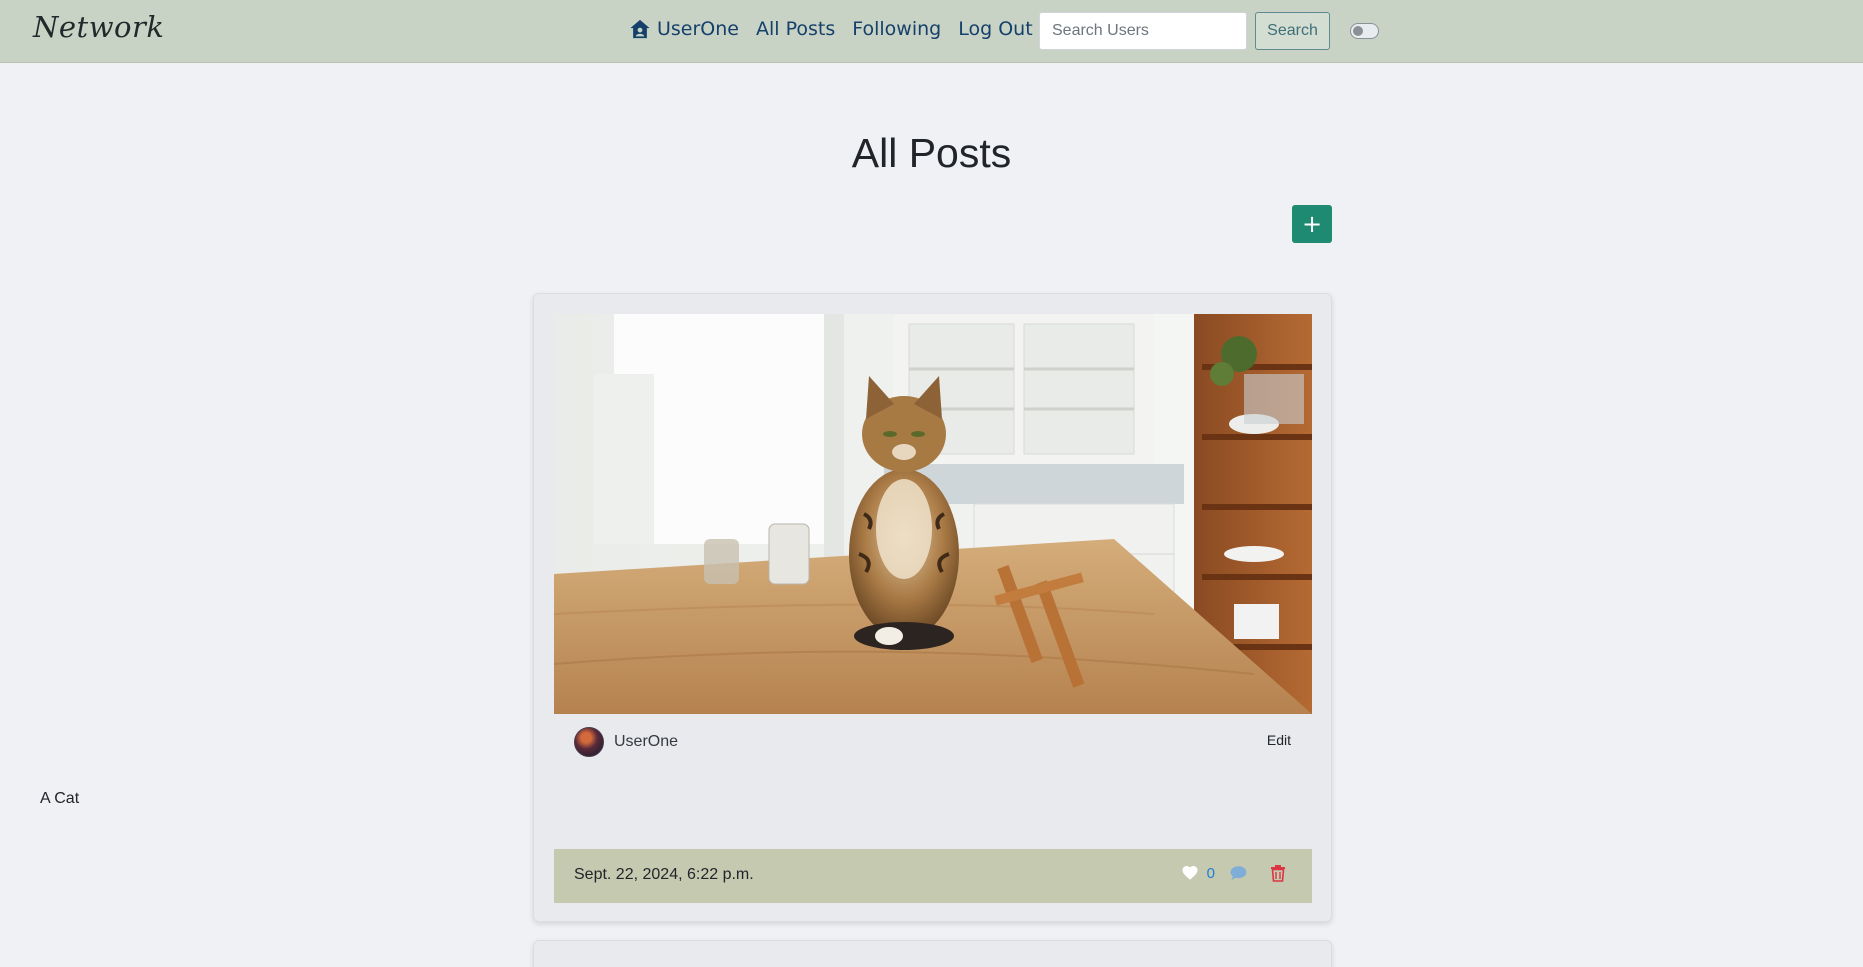  Describe the element at coordinates (646, 742) in the screenshot. I see `author-name: UserOne` at that location.